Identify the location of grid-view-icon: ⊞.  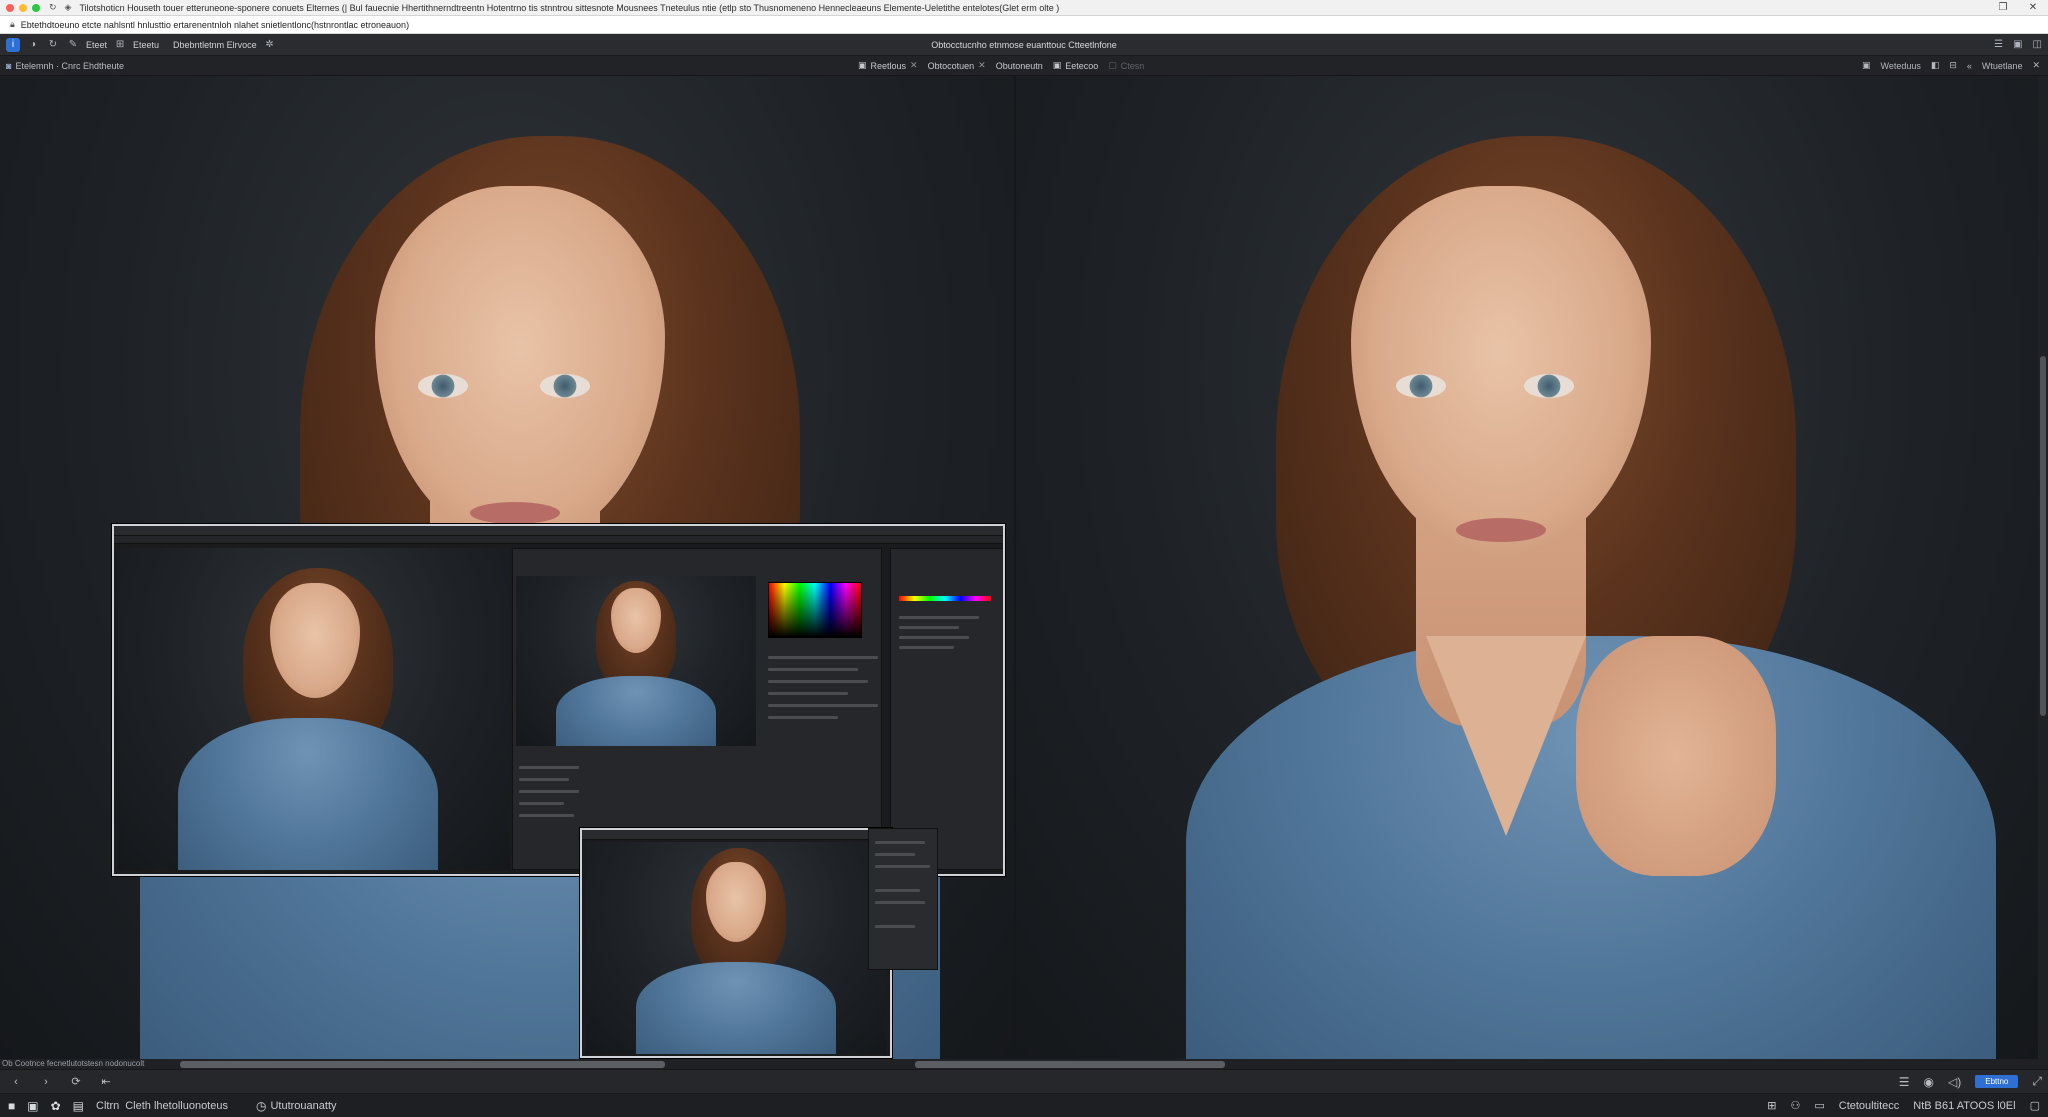
(1771, 1105).